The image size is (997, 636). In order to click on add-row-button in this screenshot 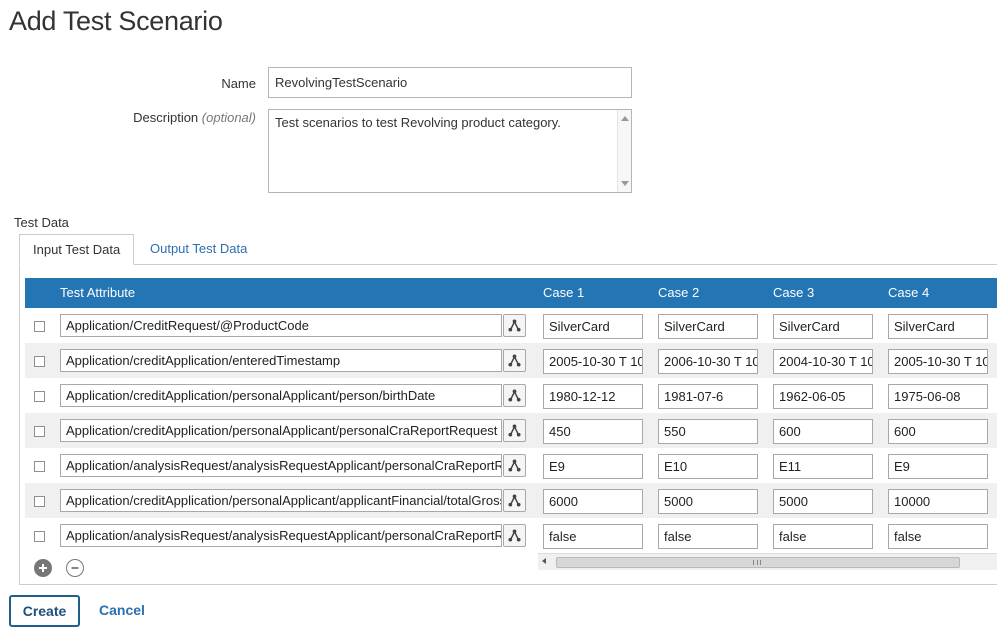, I will do `click(43, 568)`.